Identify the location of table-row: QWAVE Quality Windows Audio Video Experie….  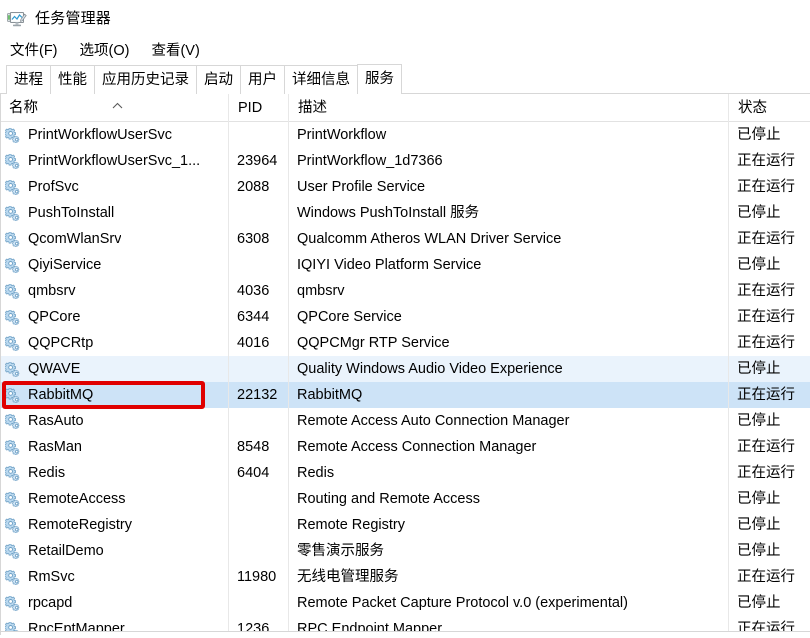
(405, 369).